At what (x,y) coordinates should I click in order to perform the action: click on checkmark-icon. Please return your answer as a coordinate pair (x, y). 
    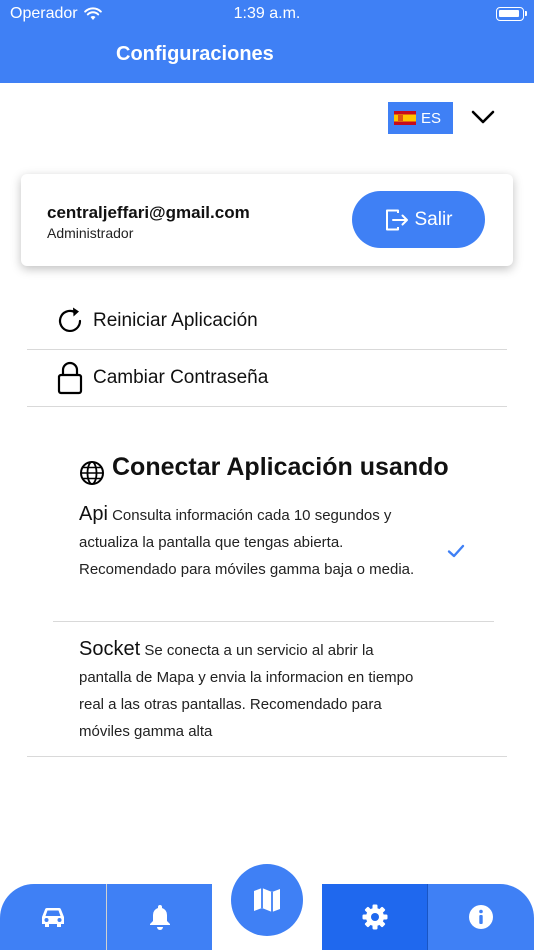
    Looking at the image, I should click on (456, 551).